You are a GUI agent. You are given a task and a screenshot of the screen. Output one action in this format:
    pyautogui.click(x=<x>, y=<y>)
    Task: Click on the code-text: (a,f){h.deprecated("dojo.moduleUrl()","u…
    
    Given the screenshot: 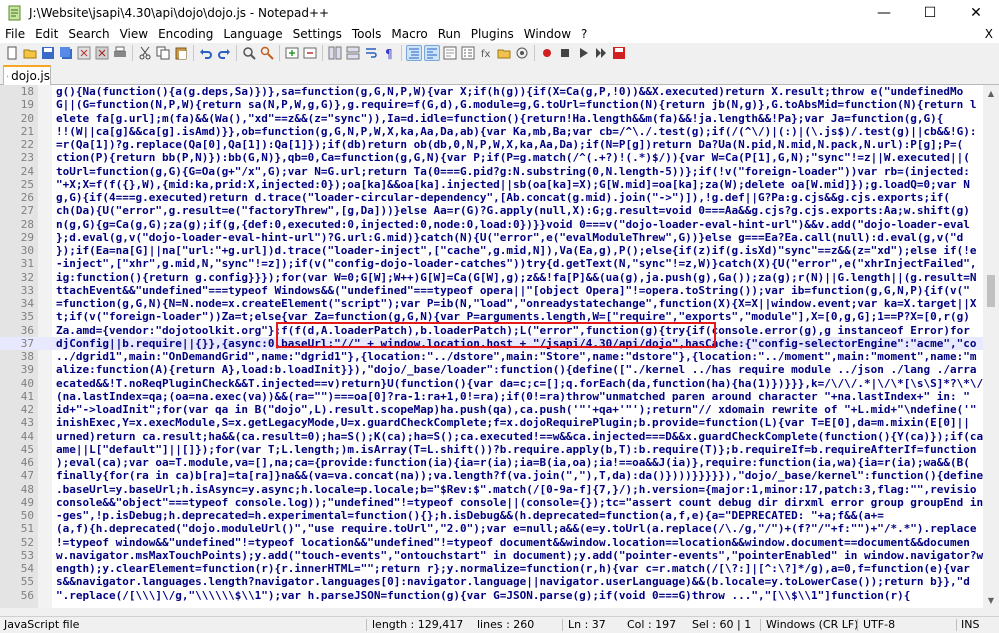 What is the action you would take?
    pyautogui.click(x=516, y=528)
    